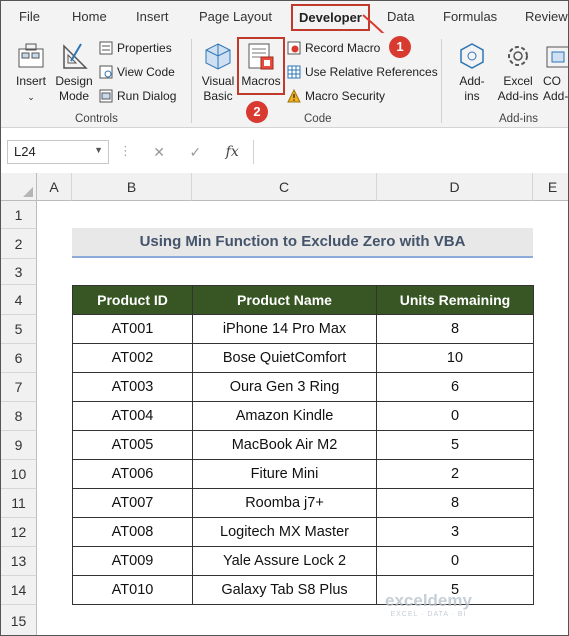 The width and height of the screenshot is (569, 636). What do you see at coordinates (132, 445) in the screenshot?
I see `cell-product-id: AT005` at bounding box center [132, 445].